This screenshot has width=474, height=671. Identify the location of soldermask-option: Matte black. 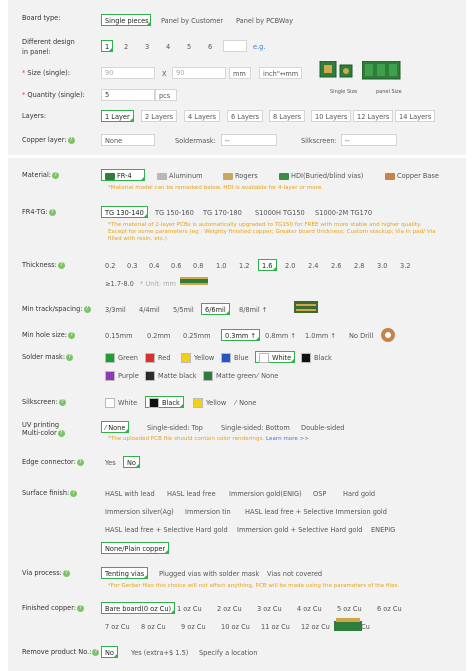
(171, 375).